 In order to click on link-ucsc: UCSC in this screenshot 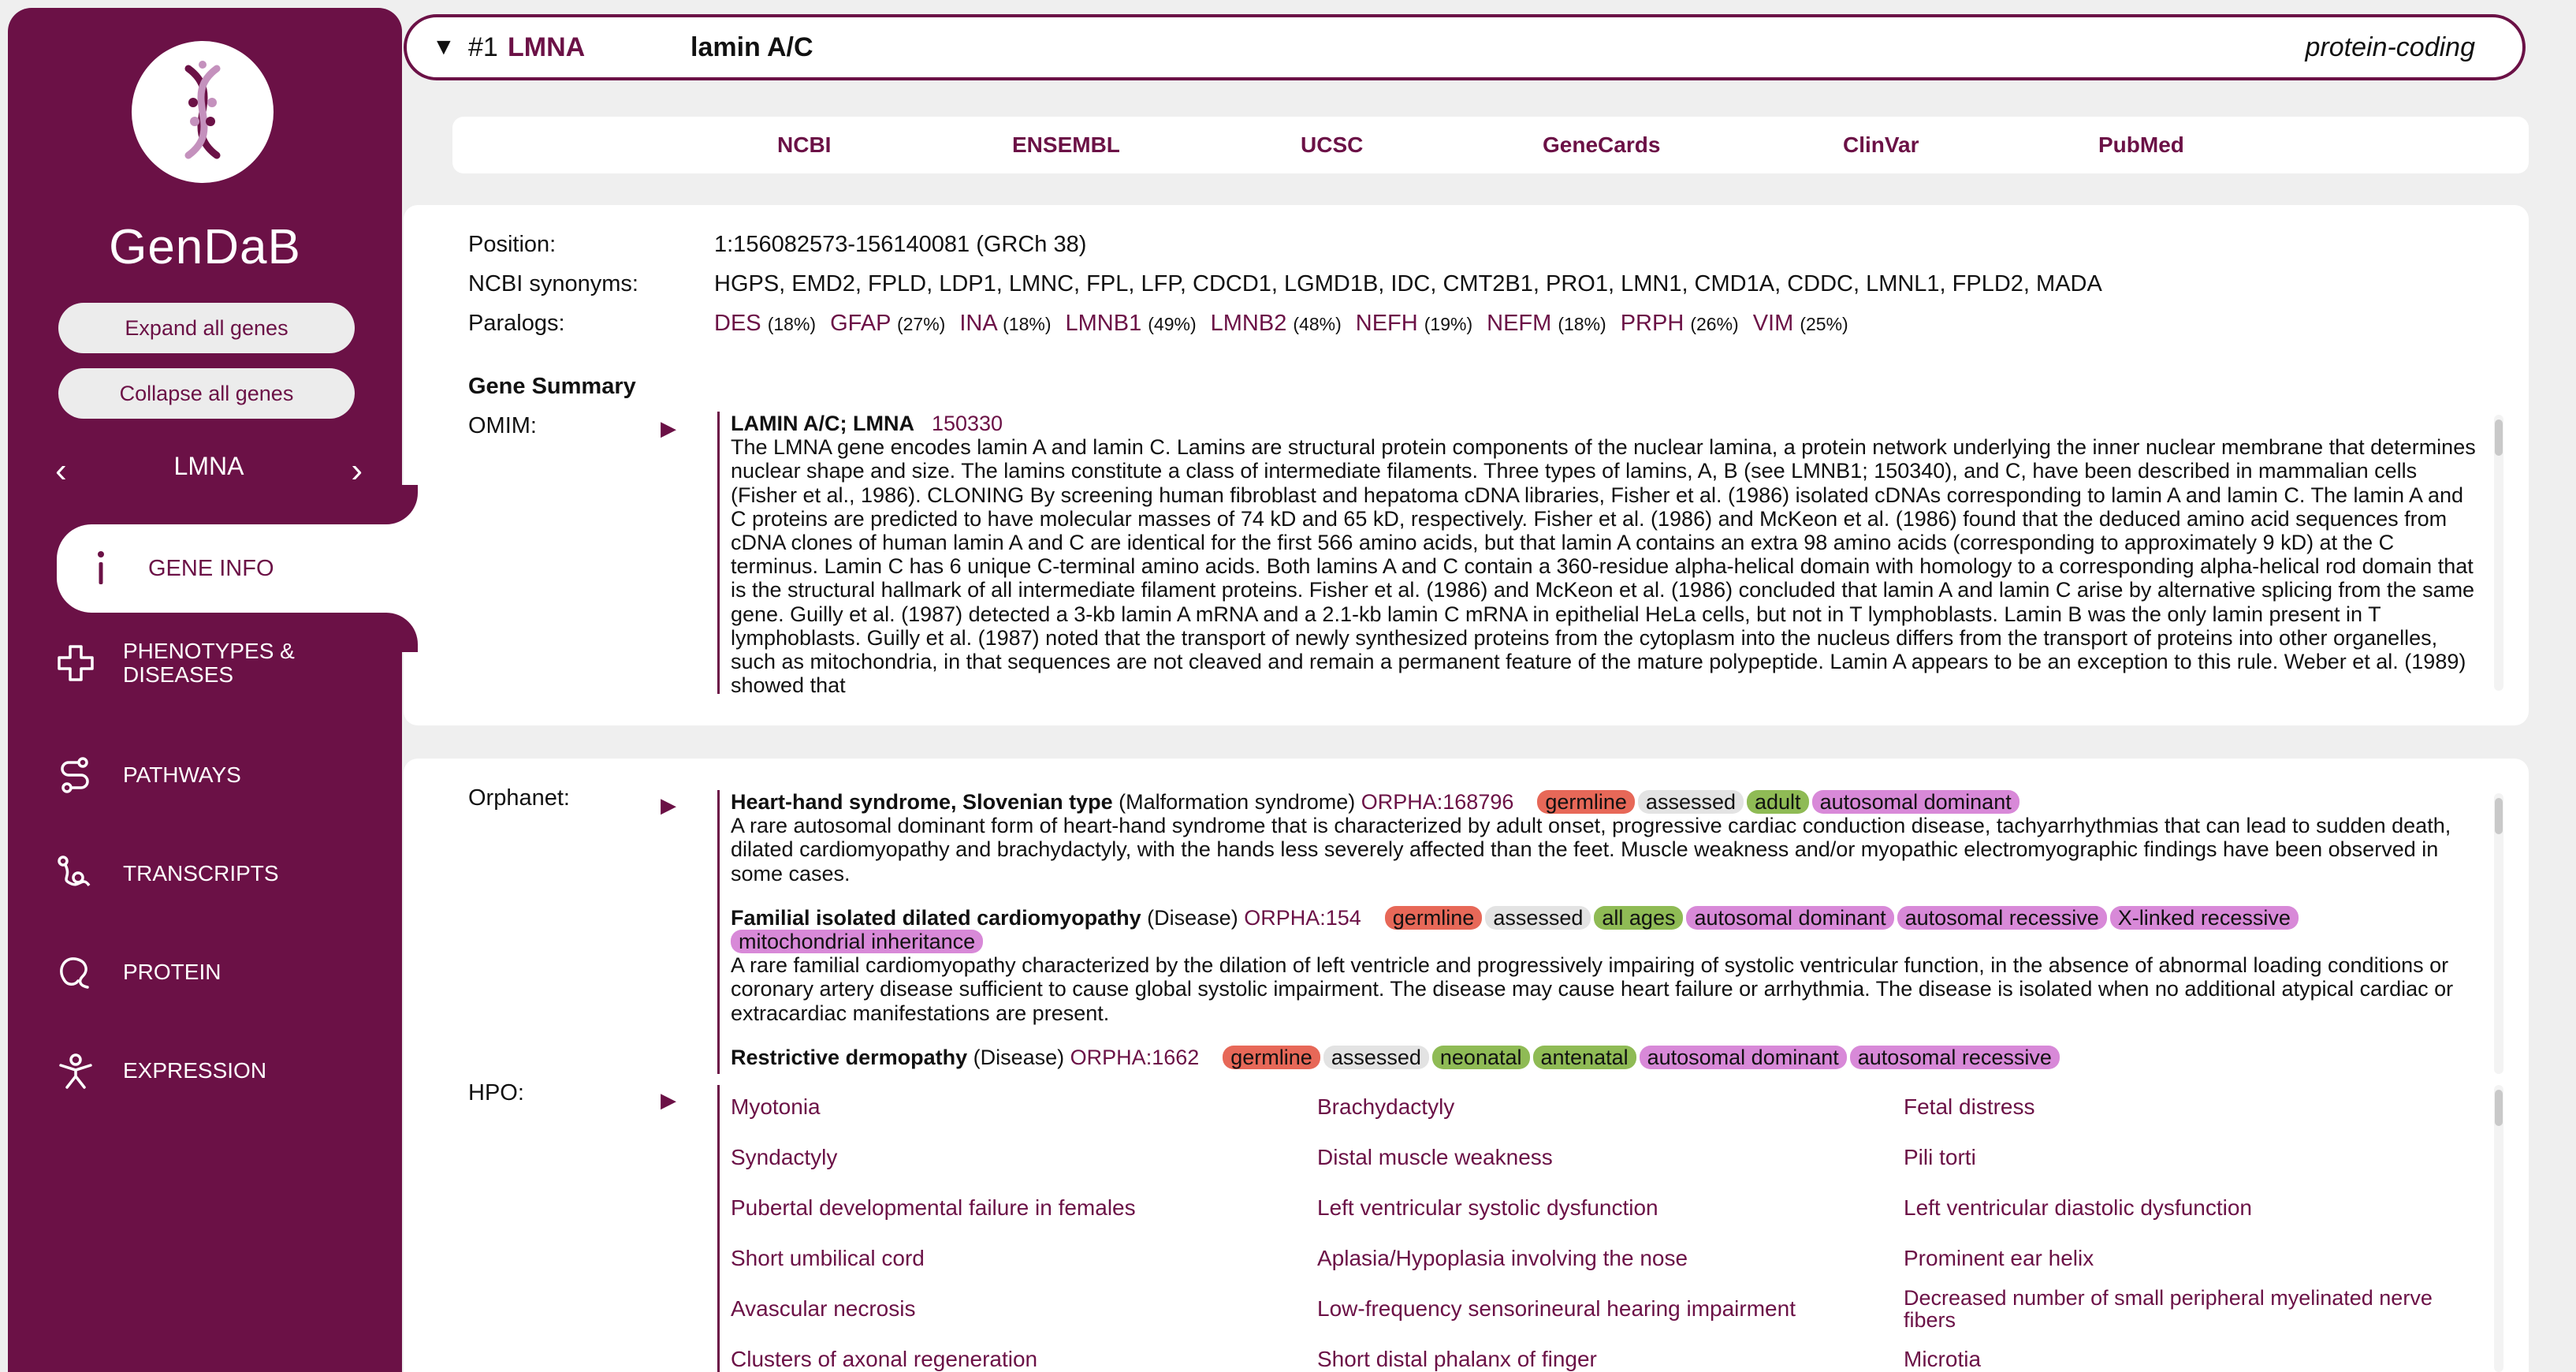, I will do `click(1332, 145)`.